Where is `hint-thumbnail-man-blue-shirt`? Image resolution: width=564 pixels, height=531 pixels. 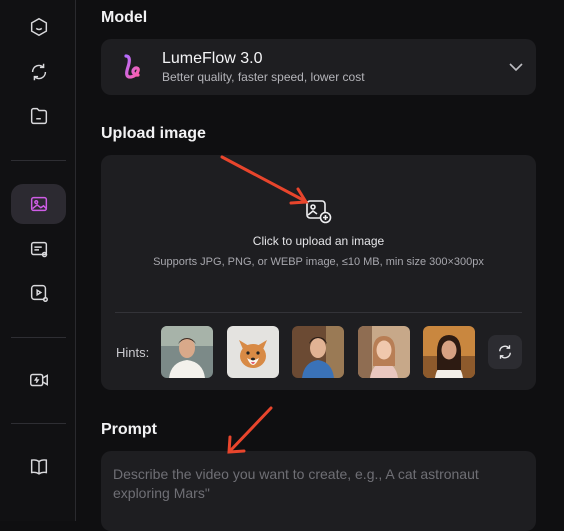 hint-thumbnail-man-blue-shirt is located at coordinates (318, 352).